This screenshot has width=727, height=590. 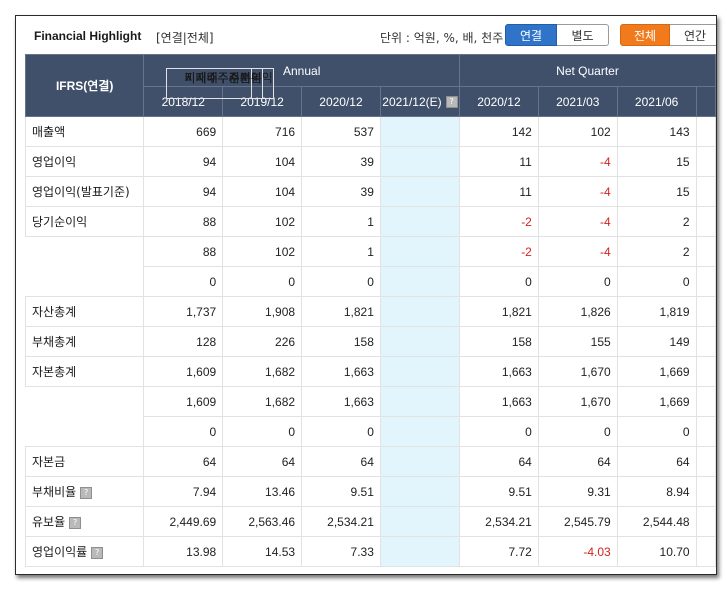 I want to click on value-cell: 1,670, so click(x=577, y=401).